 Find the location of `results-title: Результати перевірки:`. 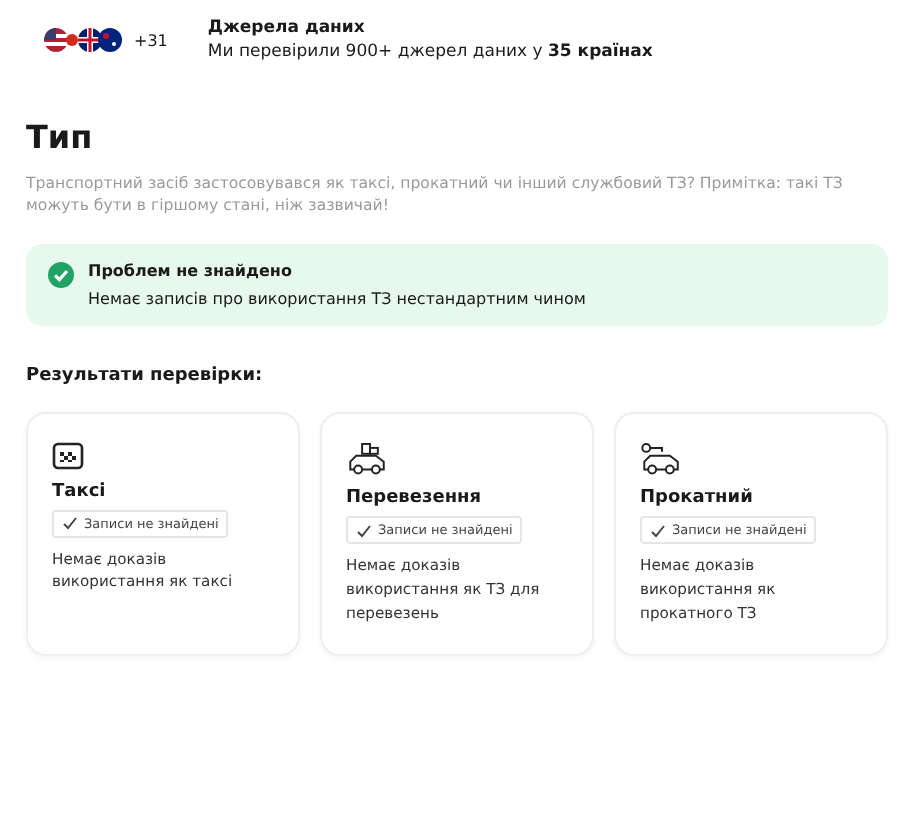

results-title: Результати перевірки: is located at coordinates (145, 375).